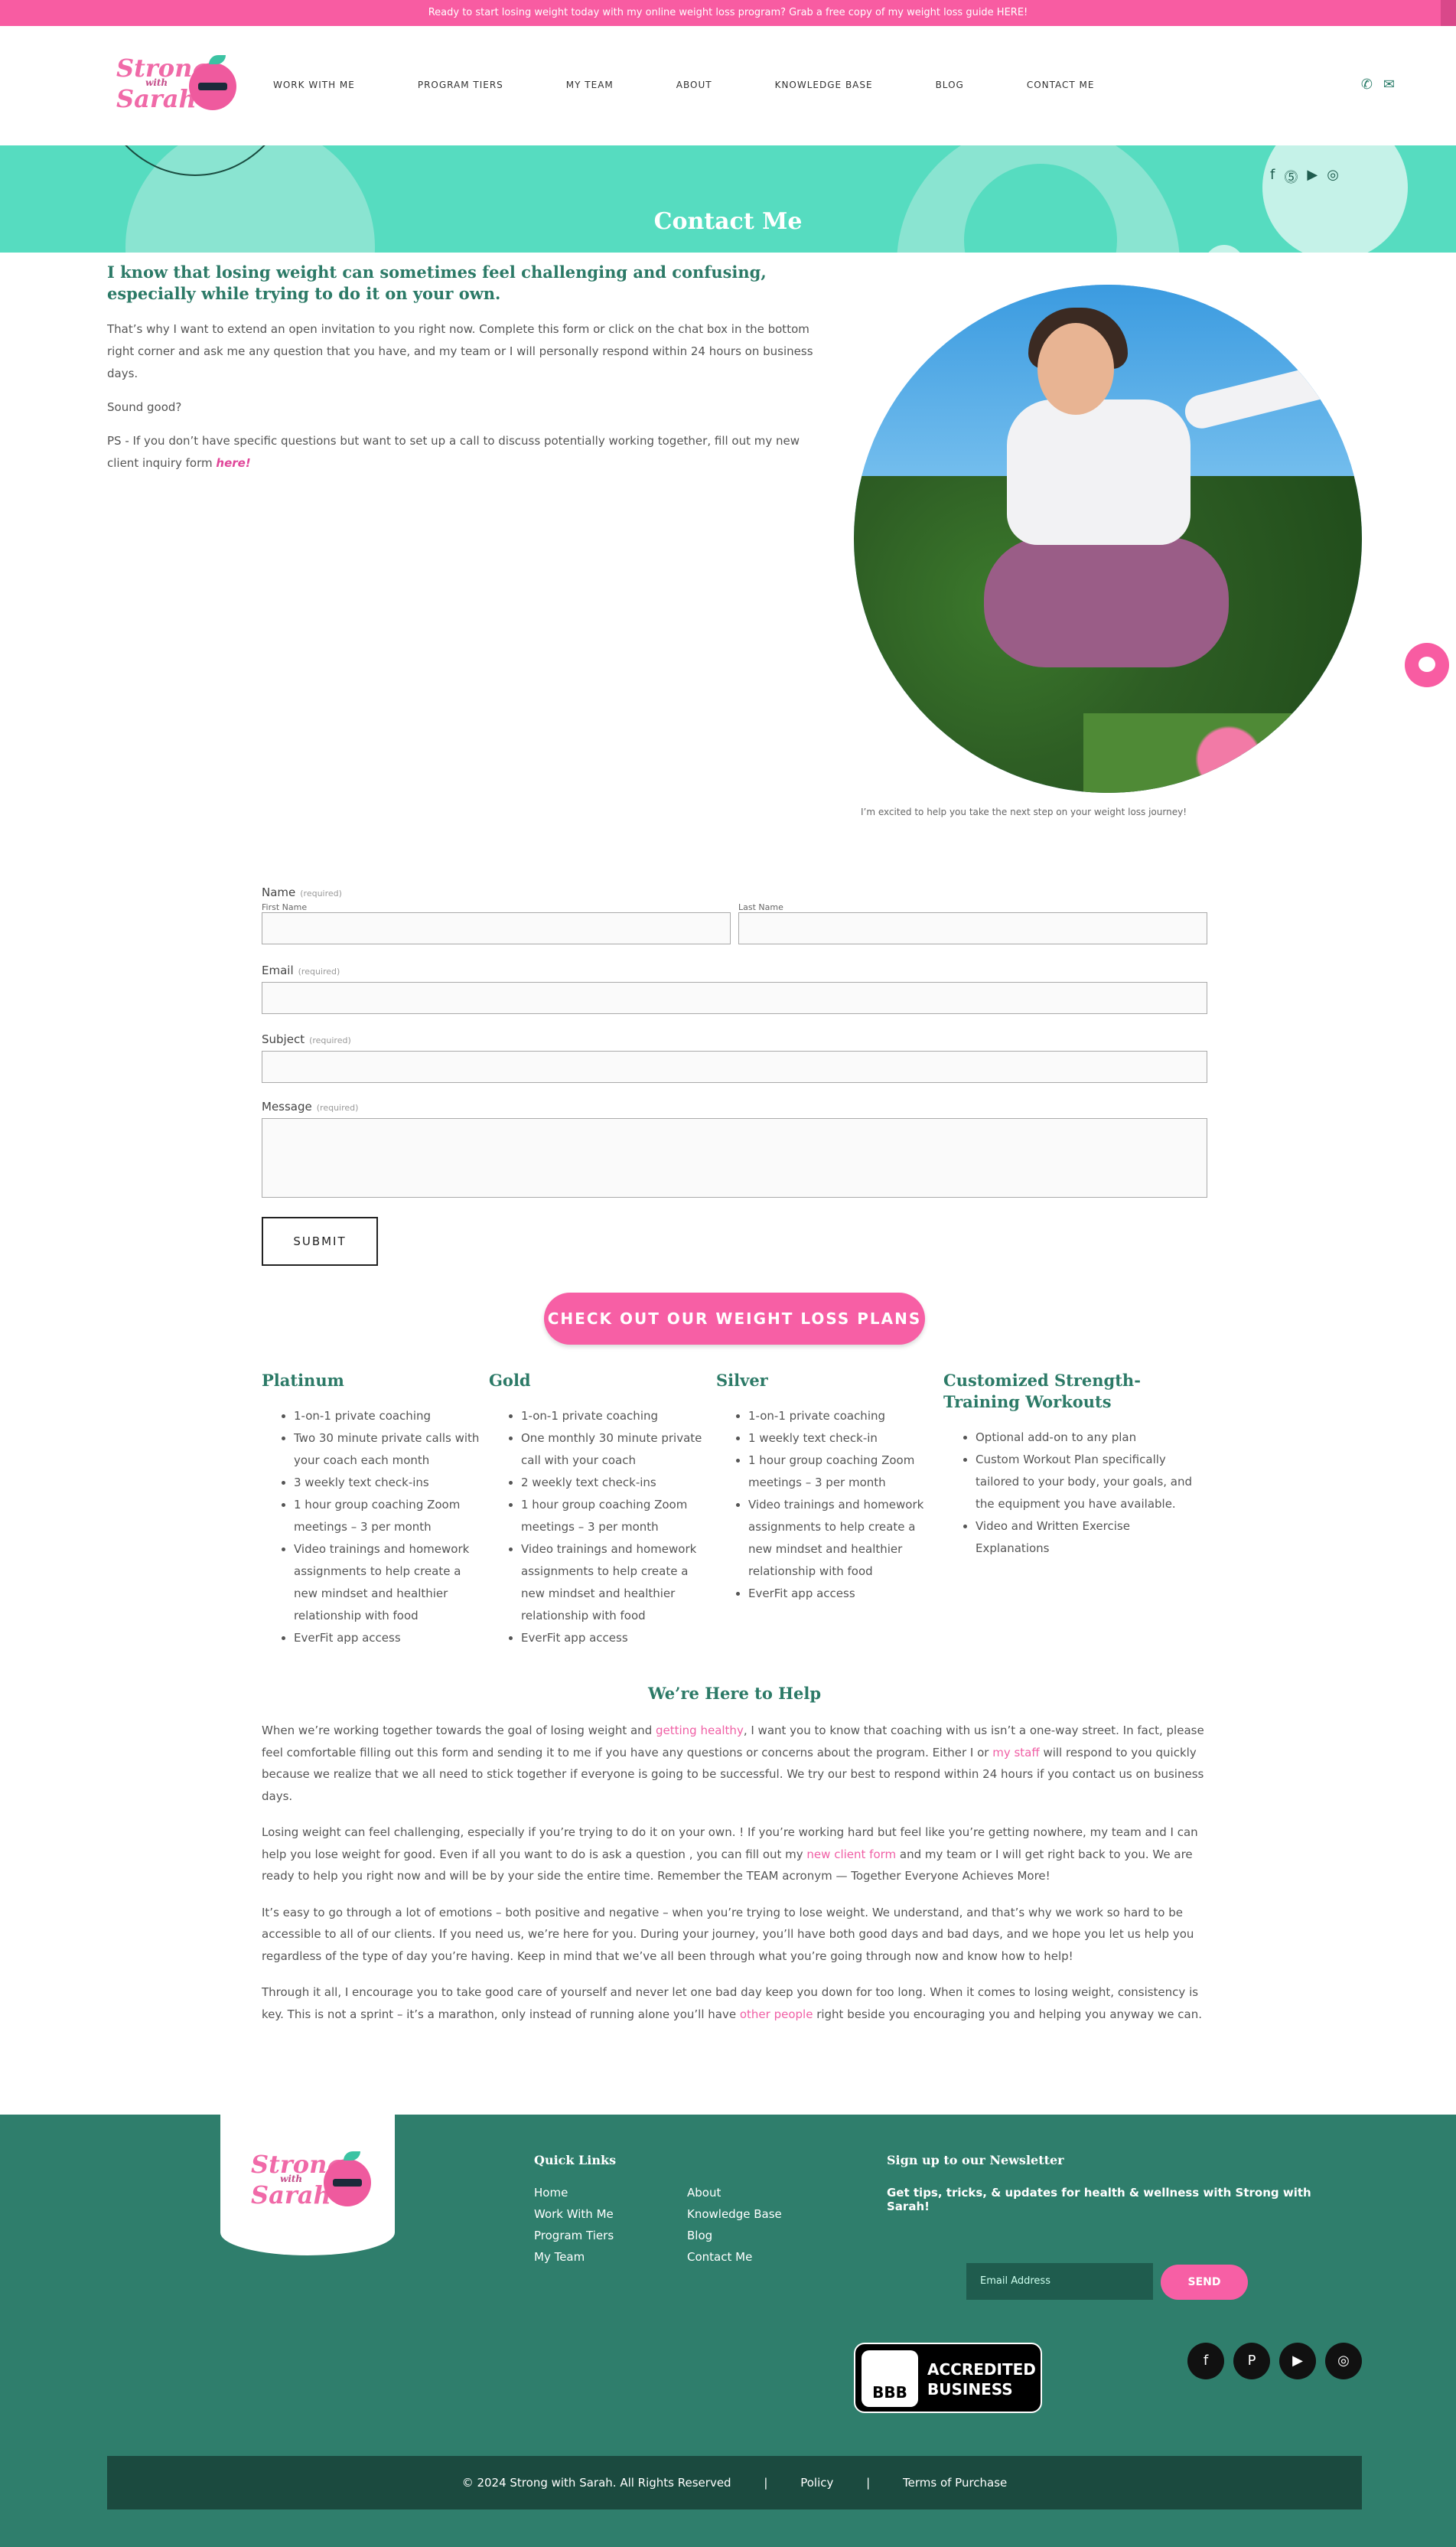  I want to click on pinterest-icon: ⓹, so click(1291, 177).